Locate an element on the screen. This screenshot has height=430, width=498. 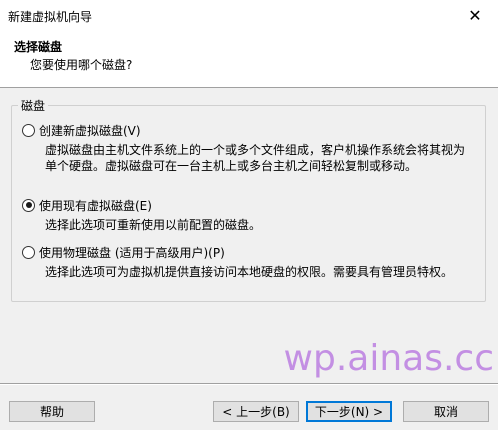
radio-use-physical-disk: 使用物理磁盘 (适用于高级用户)(P) is located at coordinates (248, 252).